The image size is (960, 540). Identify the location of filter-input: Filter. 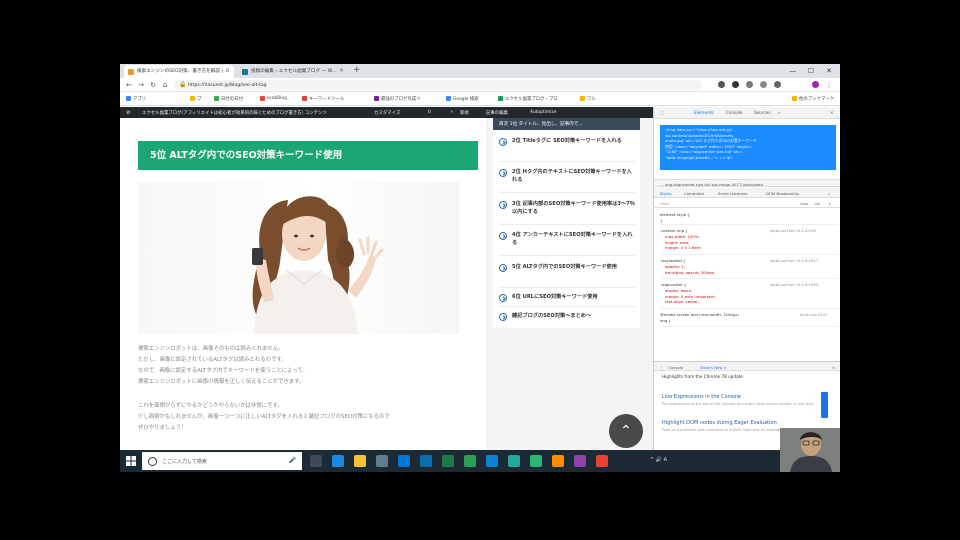
(664, 203).